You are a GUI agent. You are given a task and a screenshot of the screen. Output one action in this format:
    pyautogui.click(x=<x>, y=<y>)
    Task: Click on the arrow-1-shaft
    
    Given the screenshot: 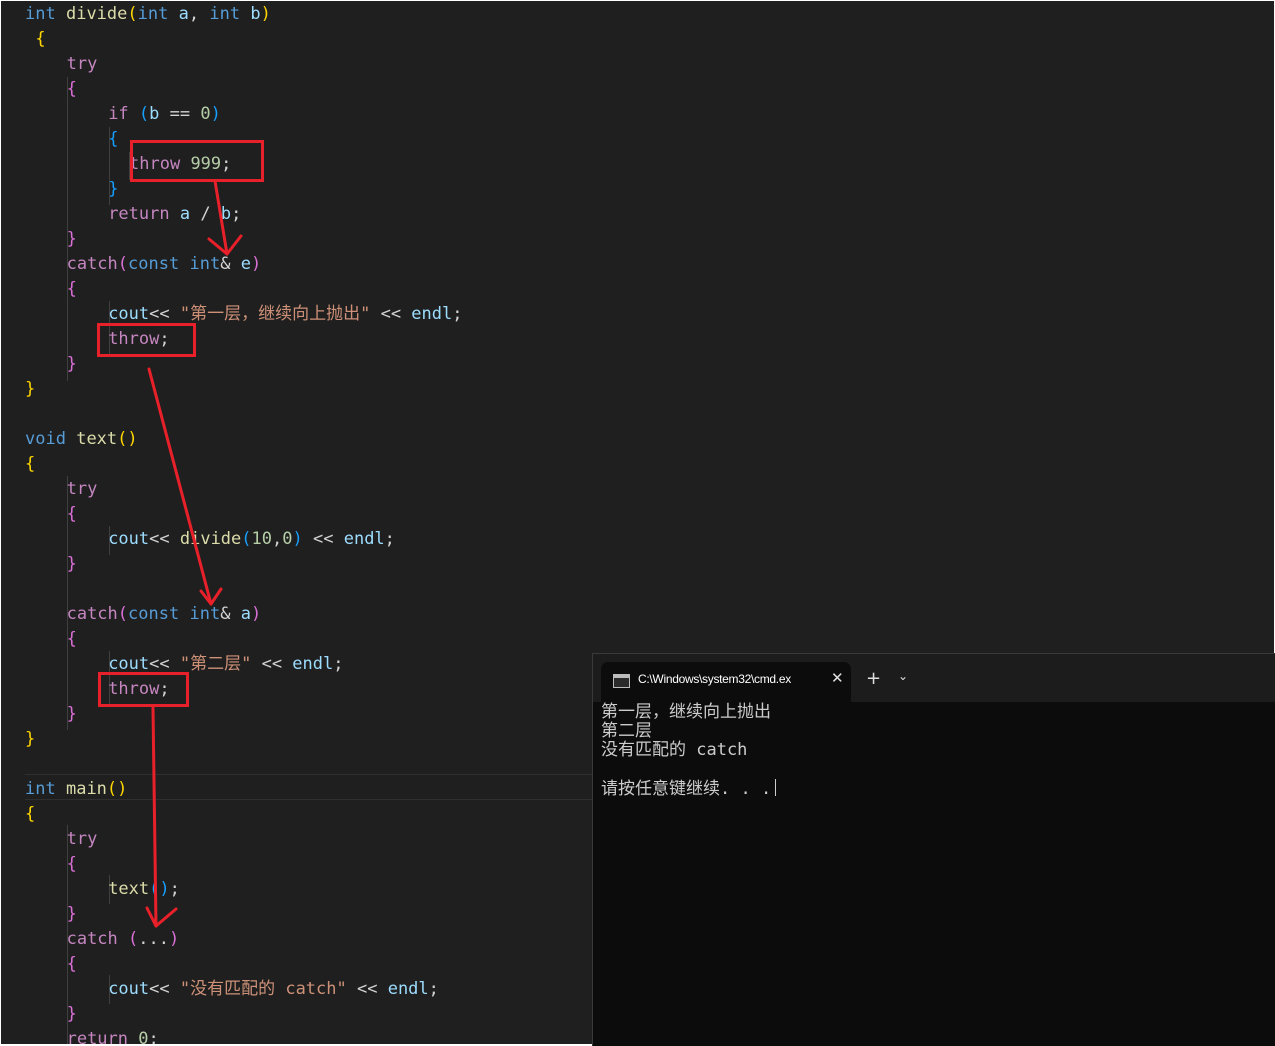 What is the action you would take?
    pyautogui.click(x=221, y=217)
    